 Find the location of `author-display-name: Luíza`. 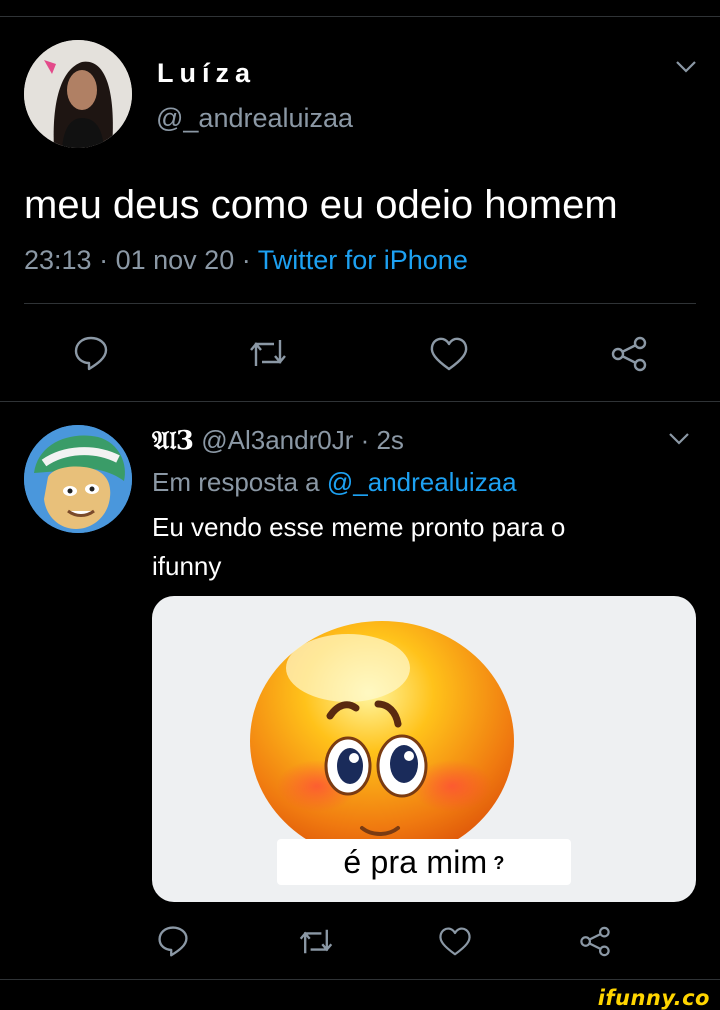

author-display-name: Luíza is located at coordinates (206, 73).